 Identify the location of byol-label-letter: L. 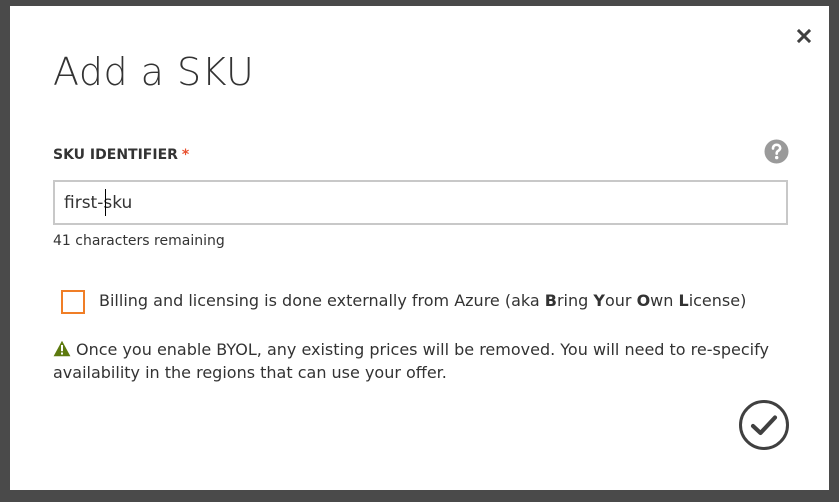
(683, 300).